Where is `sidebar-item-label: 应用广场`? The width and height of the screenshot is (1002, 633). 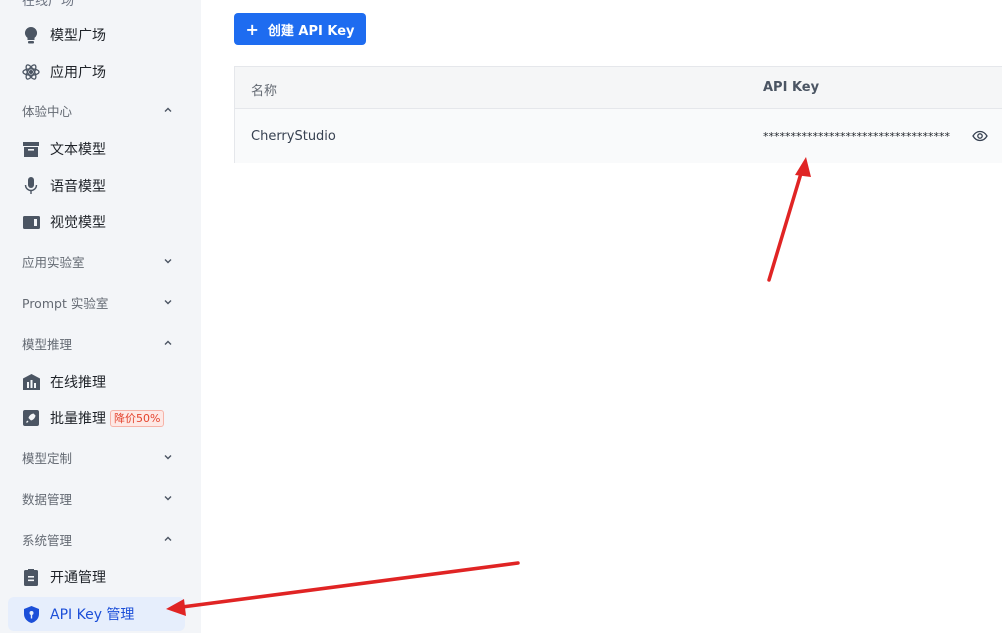
sidebar-item-label: 应用广场 is located at coordinates (78, 73).